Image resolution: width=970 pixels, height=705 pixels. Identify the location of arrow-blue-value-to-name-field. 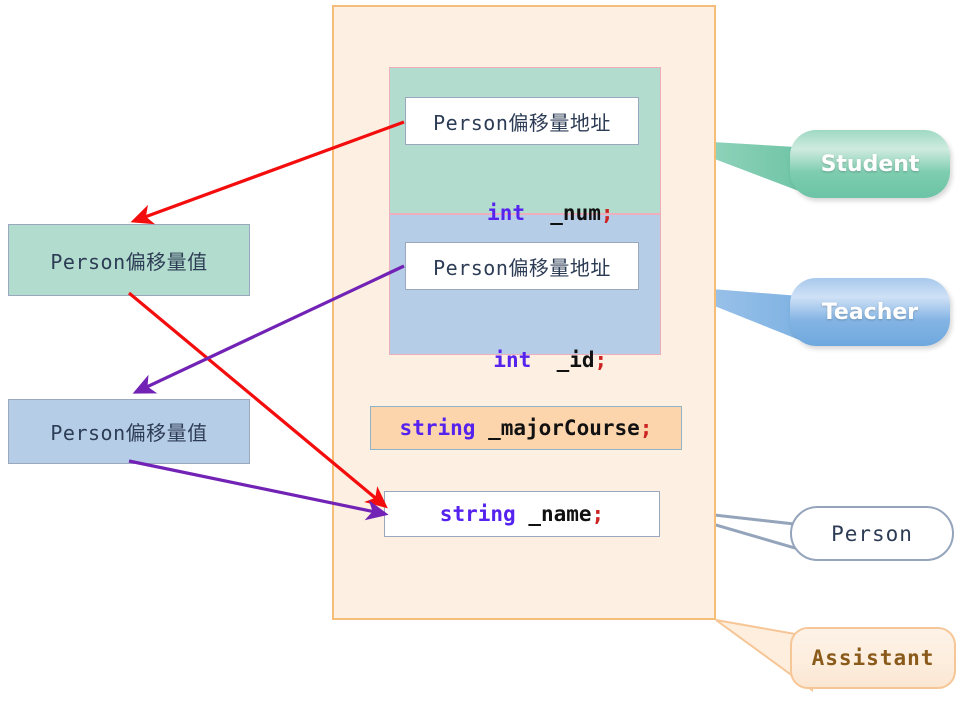
(258, 490).